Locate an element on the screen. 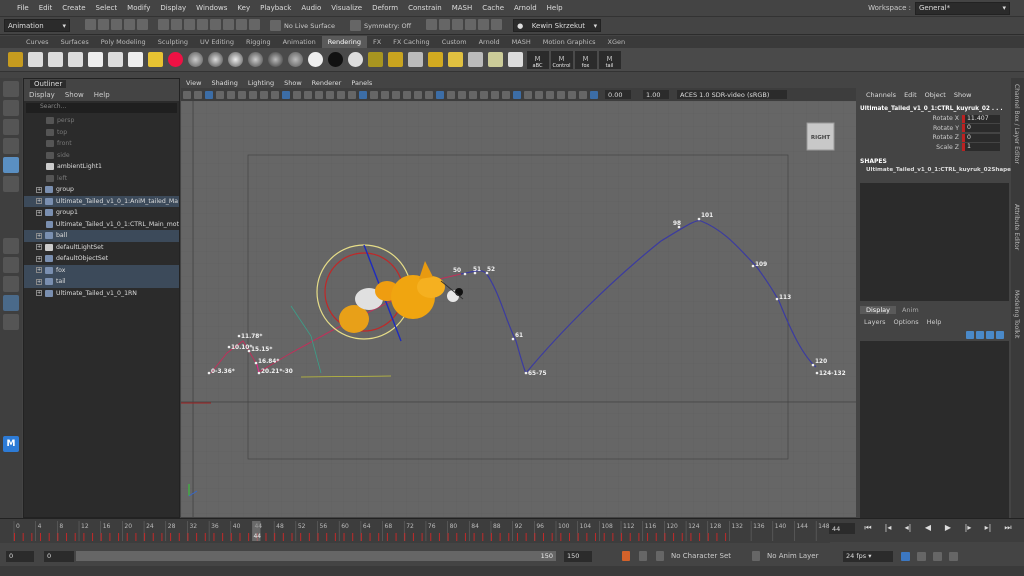 Image resolution: width=1024 pixels, height=576 pixels. shelf-tab-motion-graphics: Motion Graphics is located at coordinates (569, 42).